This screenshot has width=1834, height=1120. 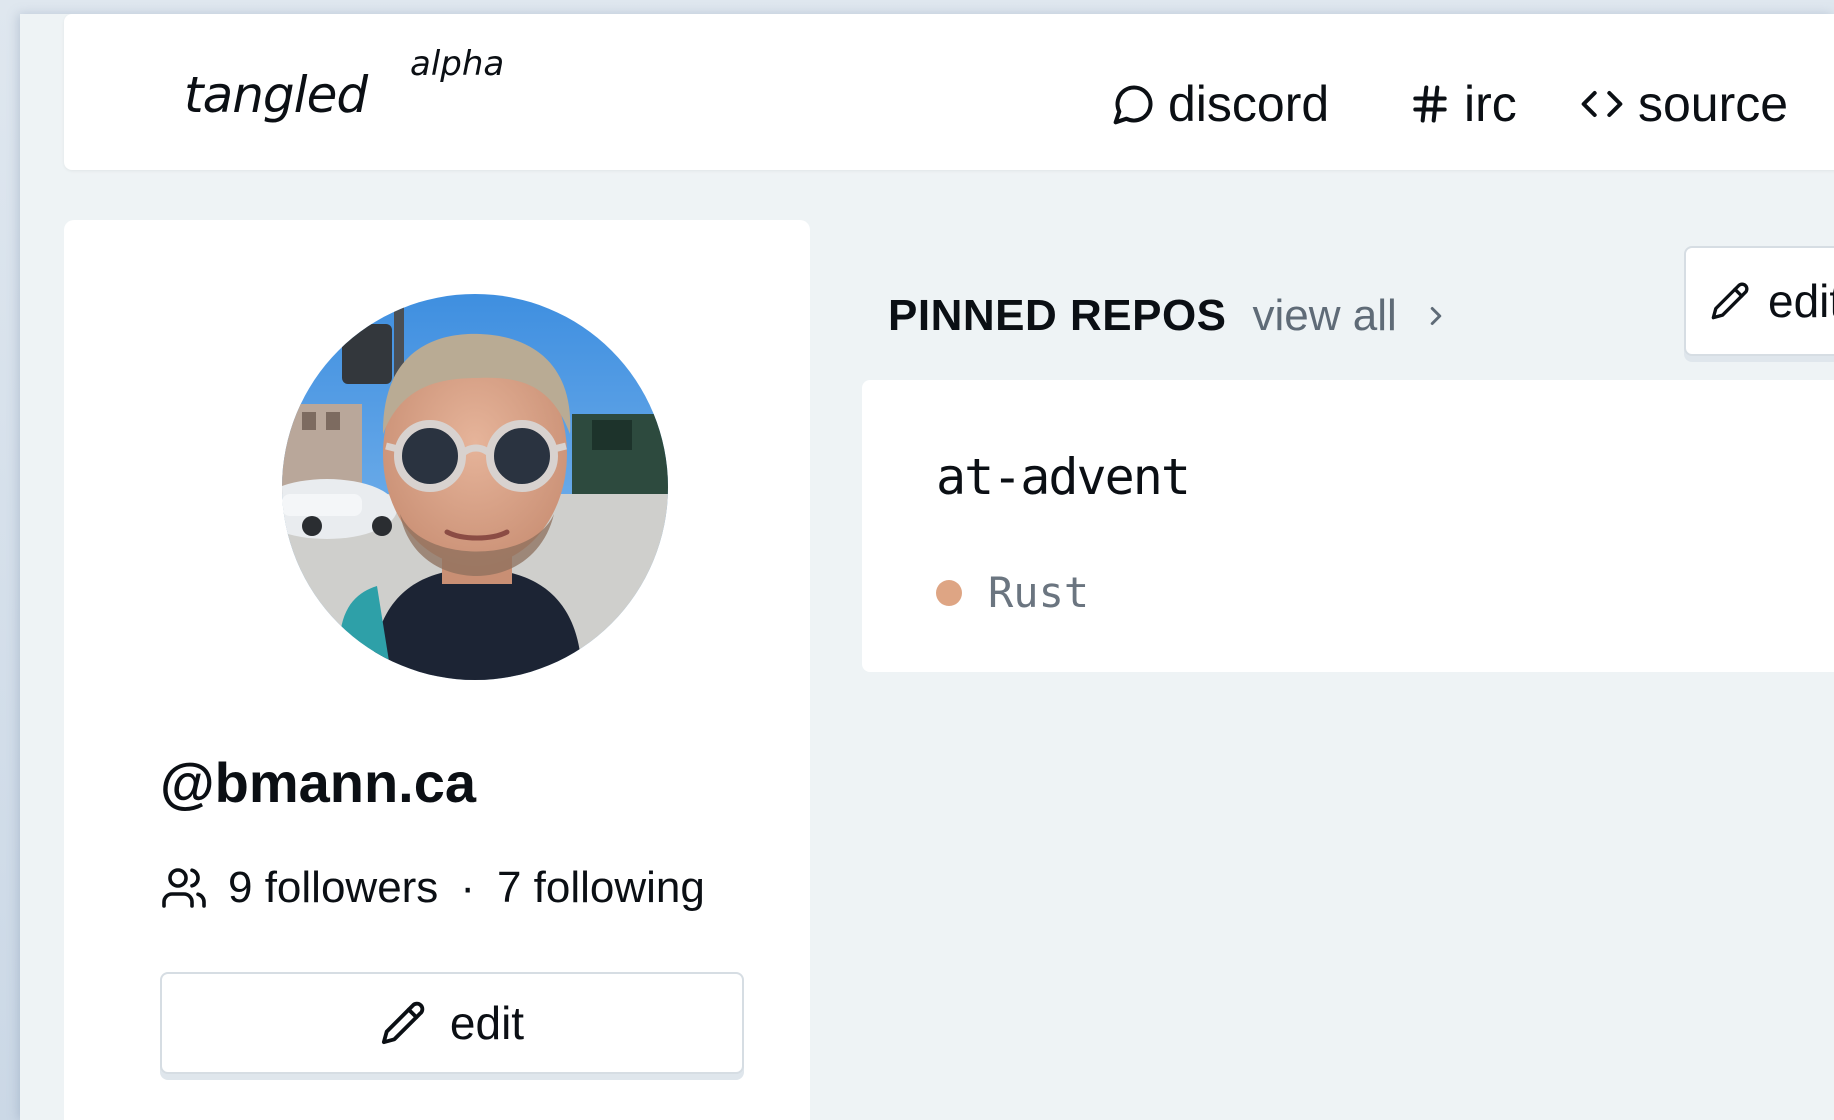 I want to click on profile-handle: @bmann.ca, so click(x=318, y=782).